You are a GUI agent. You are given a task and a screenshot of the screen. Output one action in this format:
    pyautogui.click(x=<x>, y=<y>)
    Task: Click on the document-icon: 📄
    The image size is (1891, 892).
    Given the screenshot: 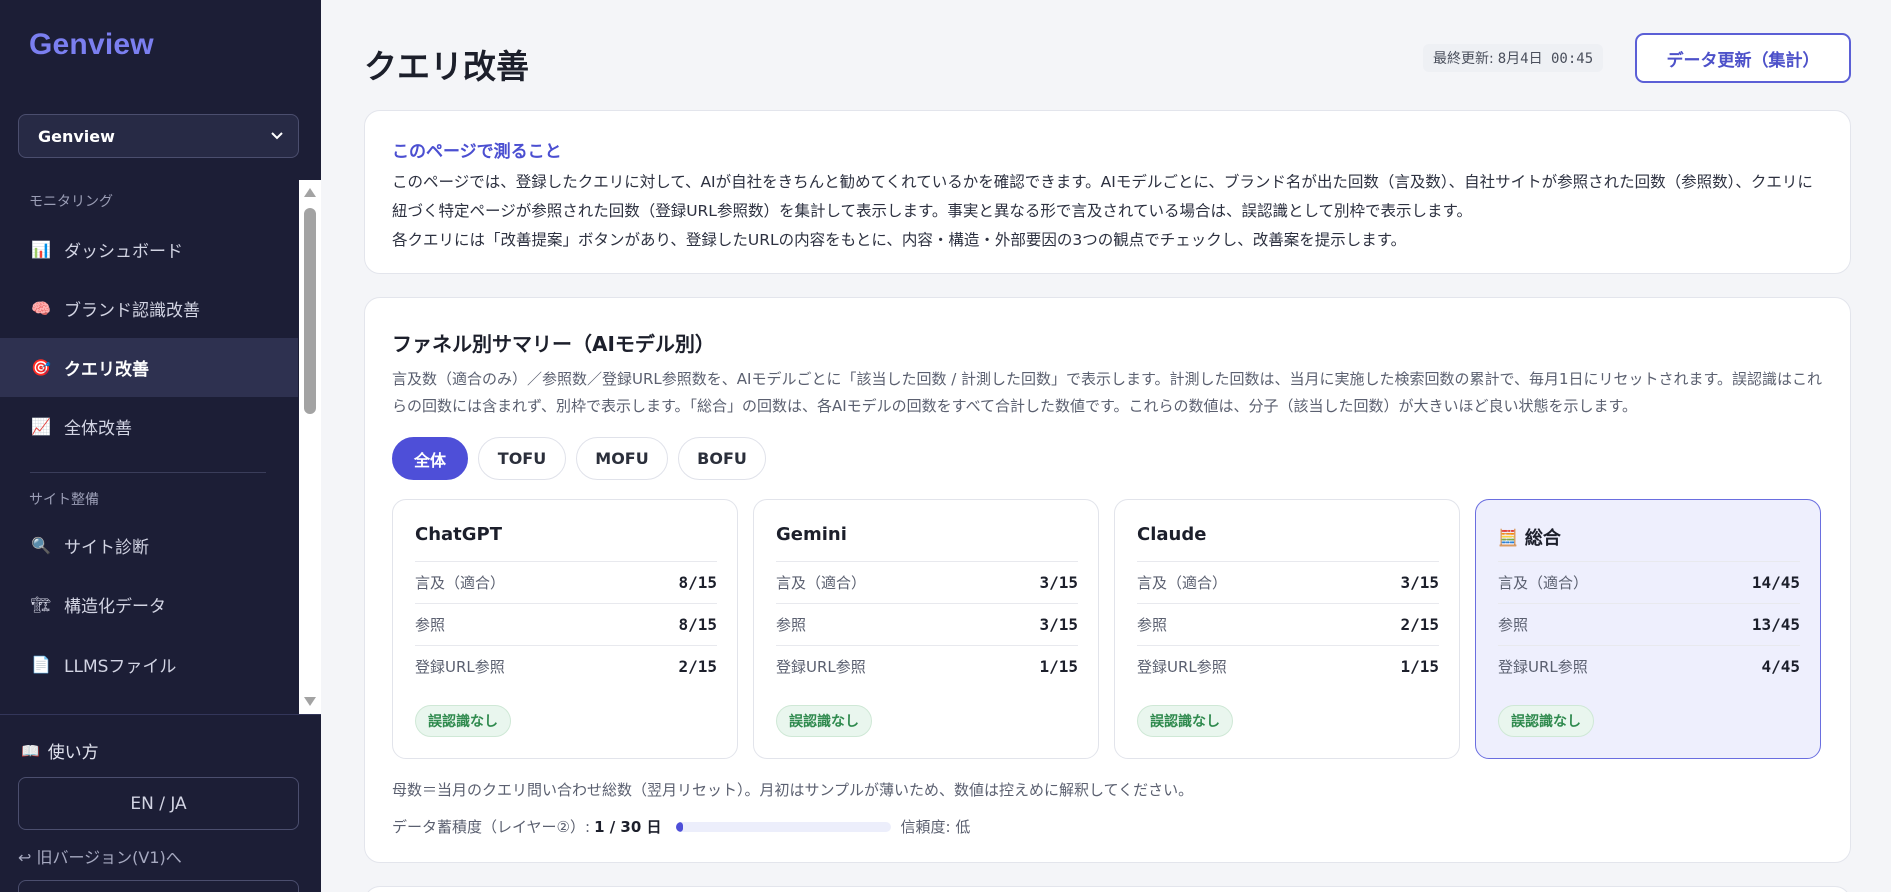 What is the action you would take?
    pyautogui.click(x=41, y=664)
    